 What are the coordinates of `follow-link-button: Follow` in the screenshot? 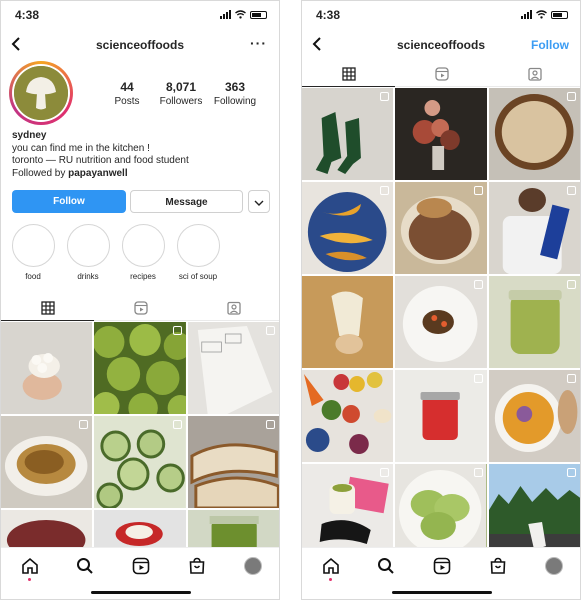 It's located at (550, 45).